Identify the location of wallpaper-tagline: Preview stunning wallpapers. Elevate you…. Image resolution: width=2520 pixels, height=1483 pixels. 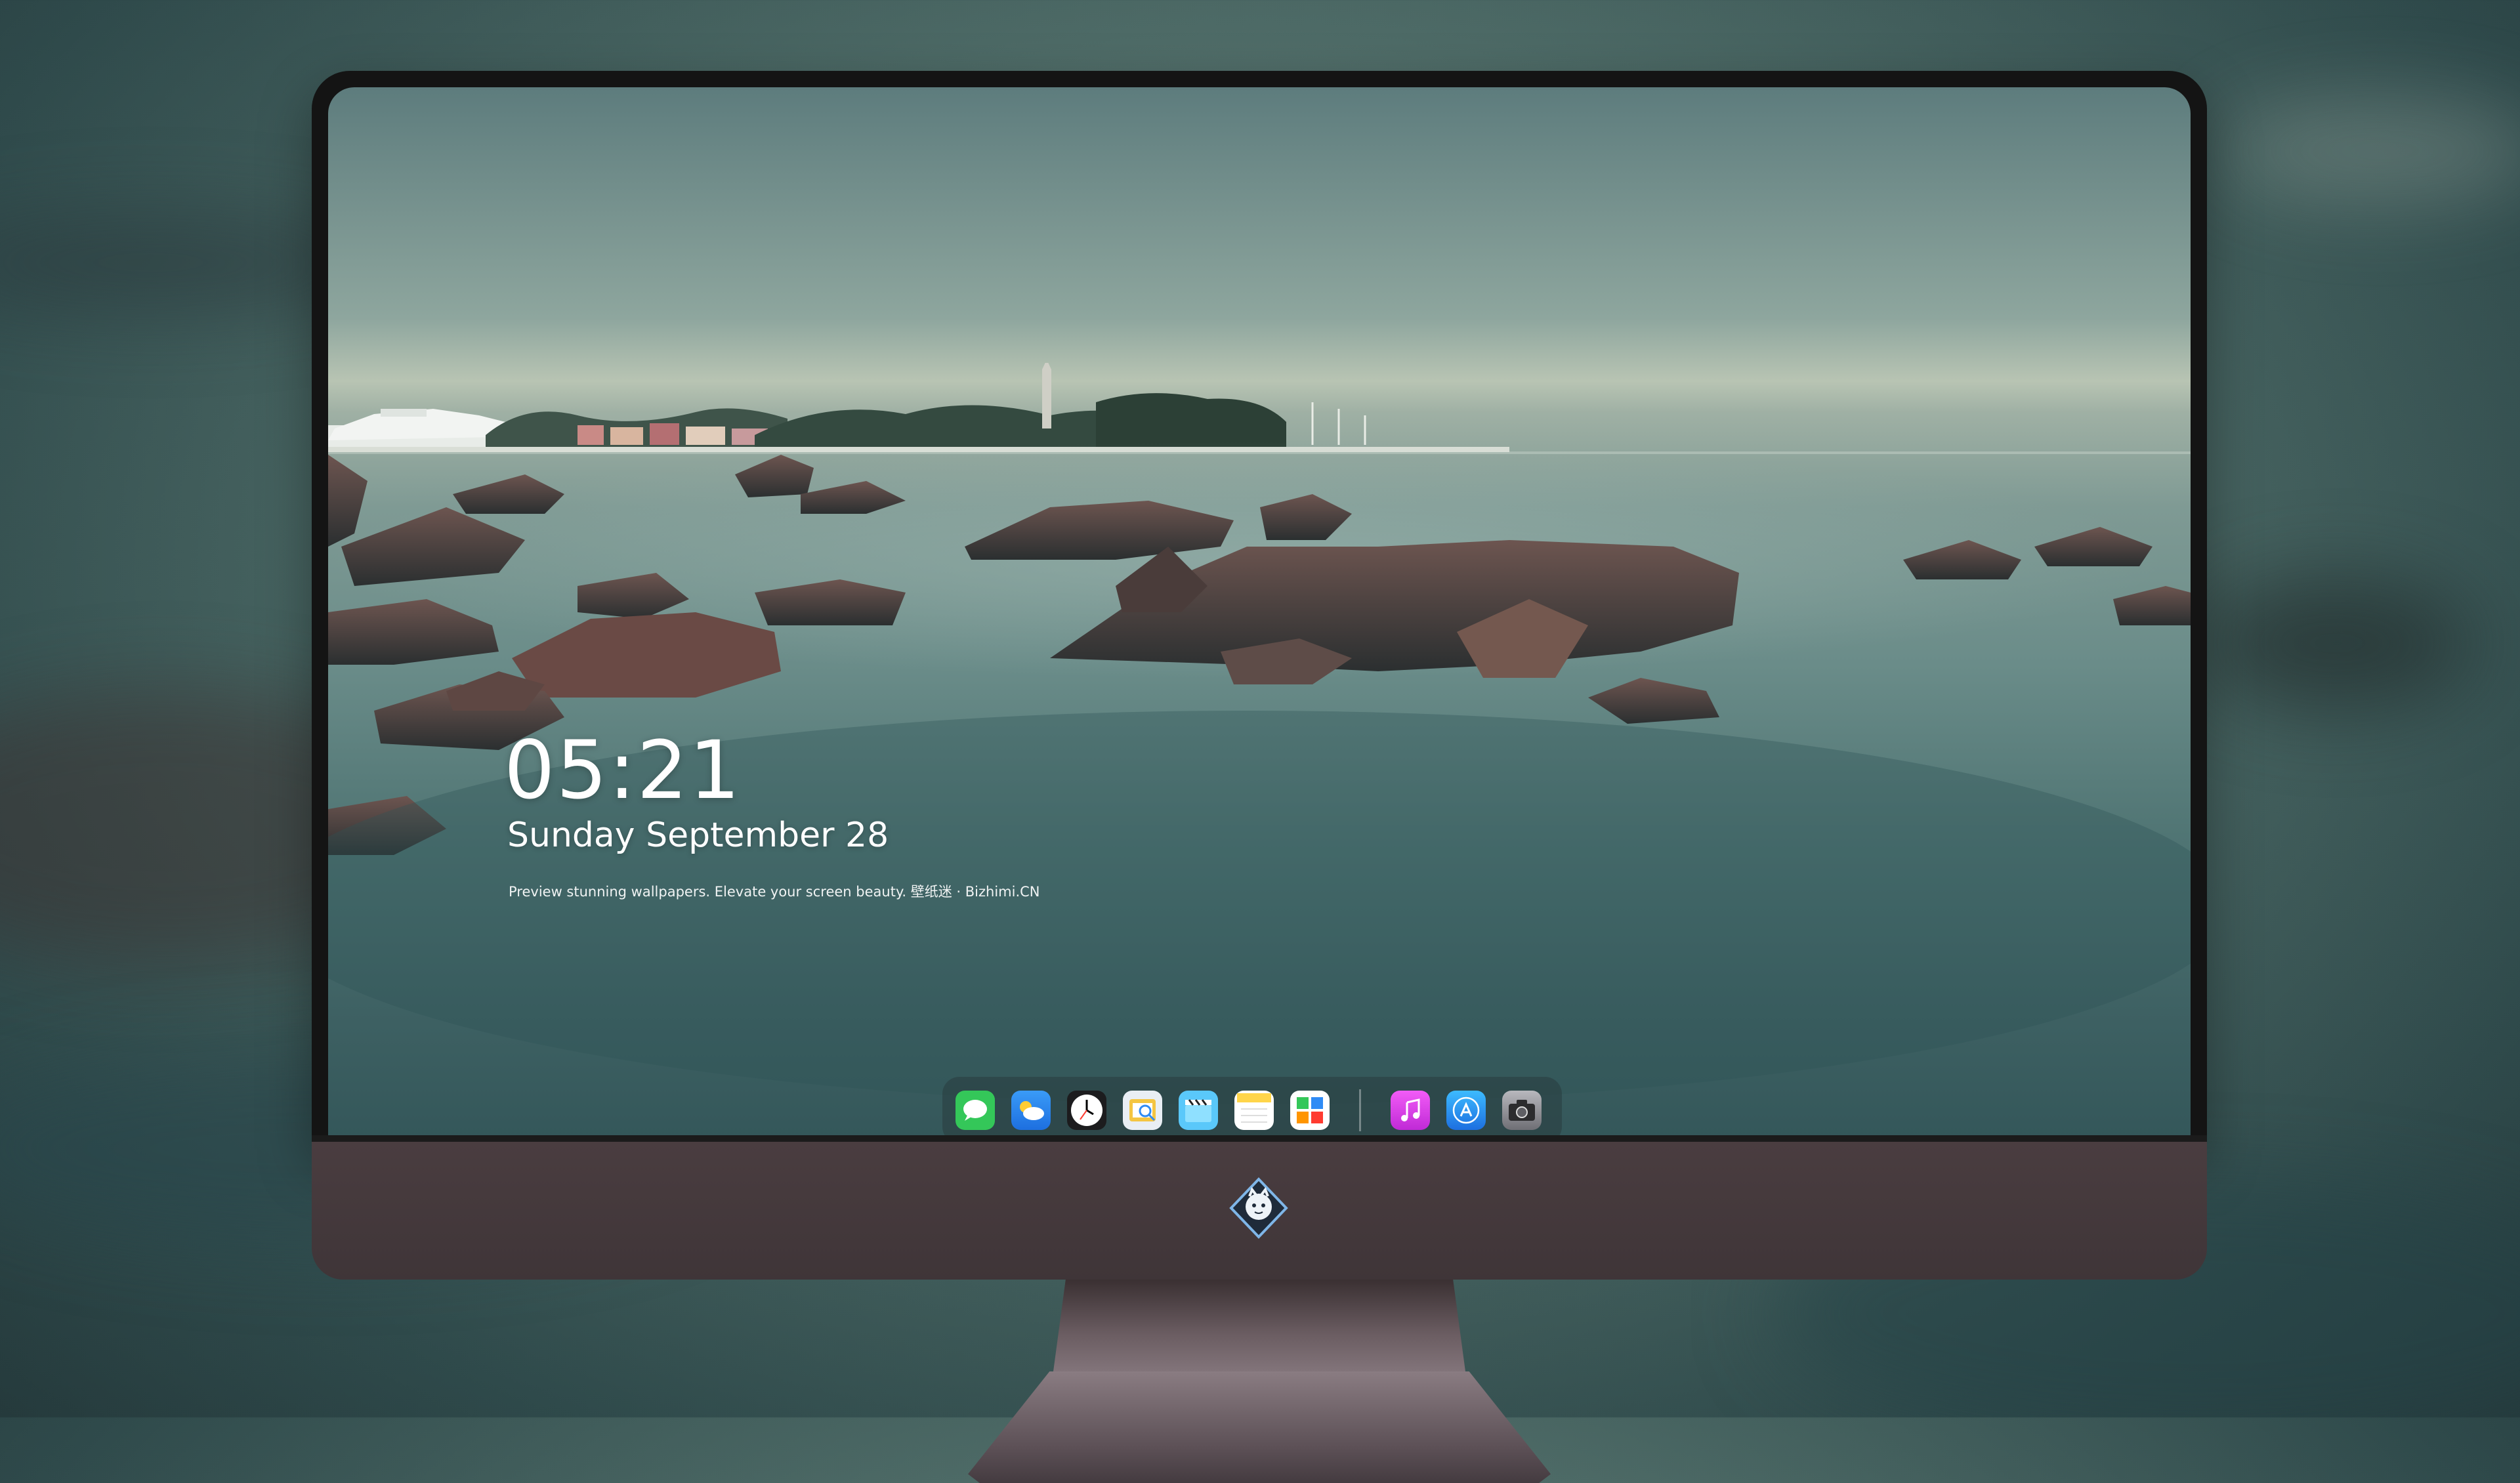
(774, 892).